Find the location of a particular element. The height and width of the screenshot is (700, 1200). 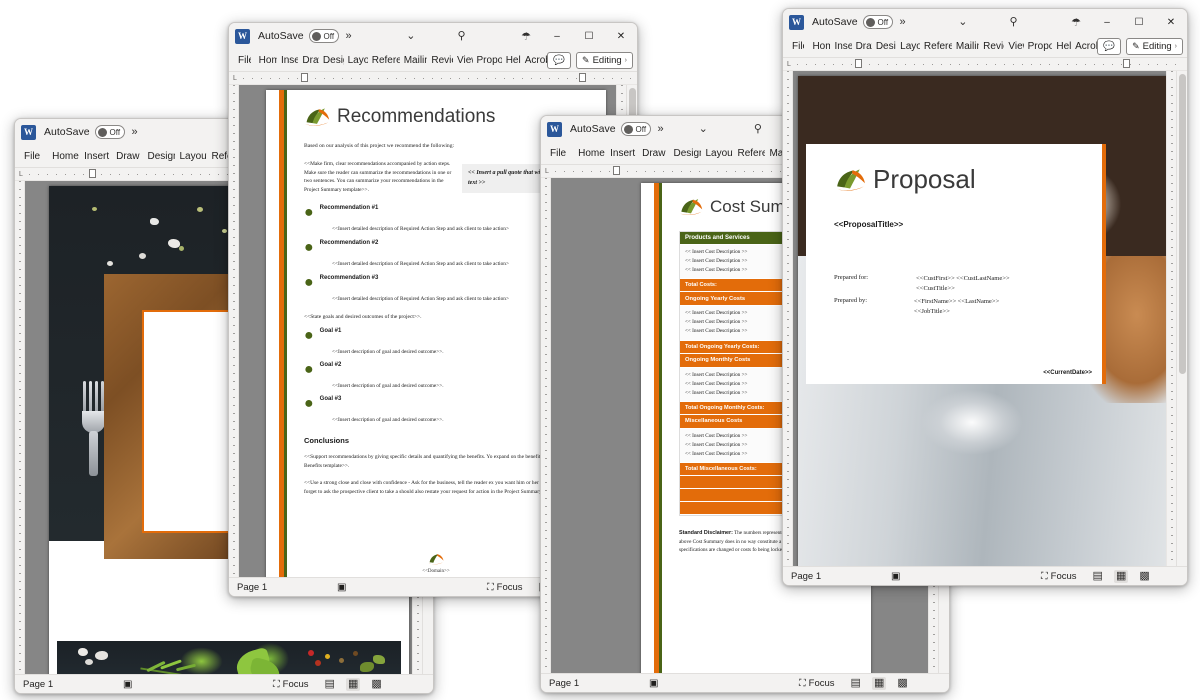

vertical-scrollbar is located at coordinates (1181, 318).